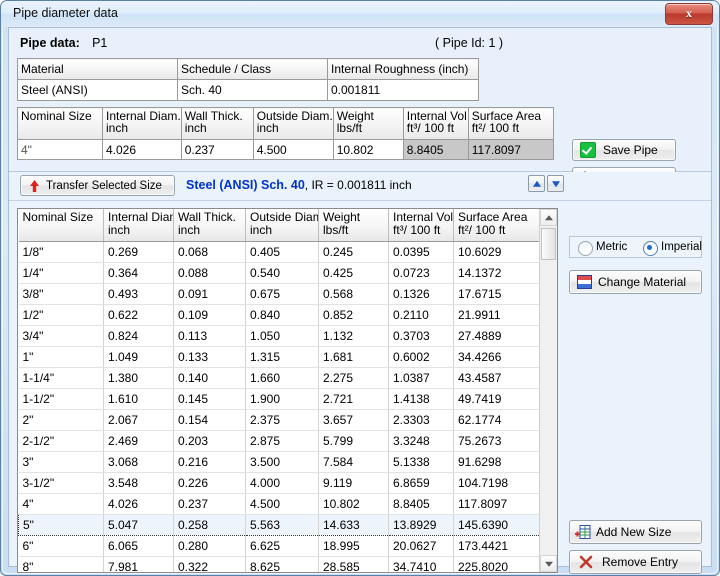  What do you see at coordinates (353, 294) in the screenshot?
I see `table-cell: 0.568` at bounding box center [353, 294].